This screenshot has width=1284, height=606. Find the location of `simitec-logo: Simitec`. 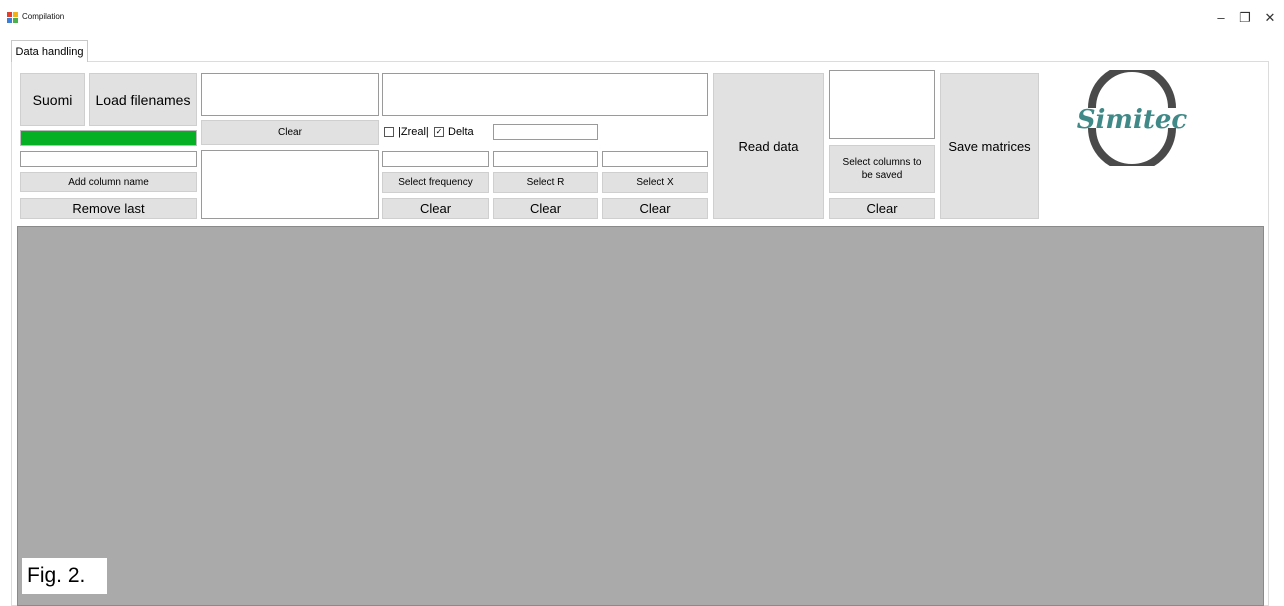

simitec-logo: Simitec is located at coordinates (1132, 118).